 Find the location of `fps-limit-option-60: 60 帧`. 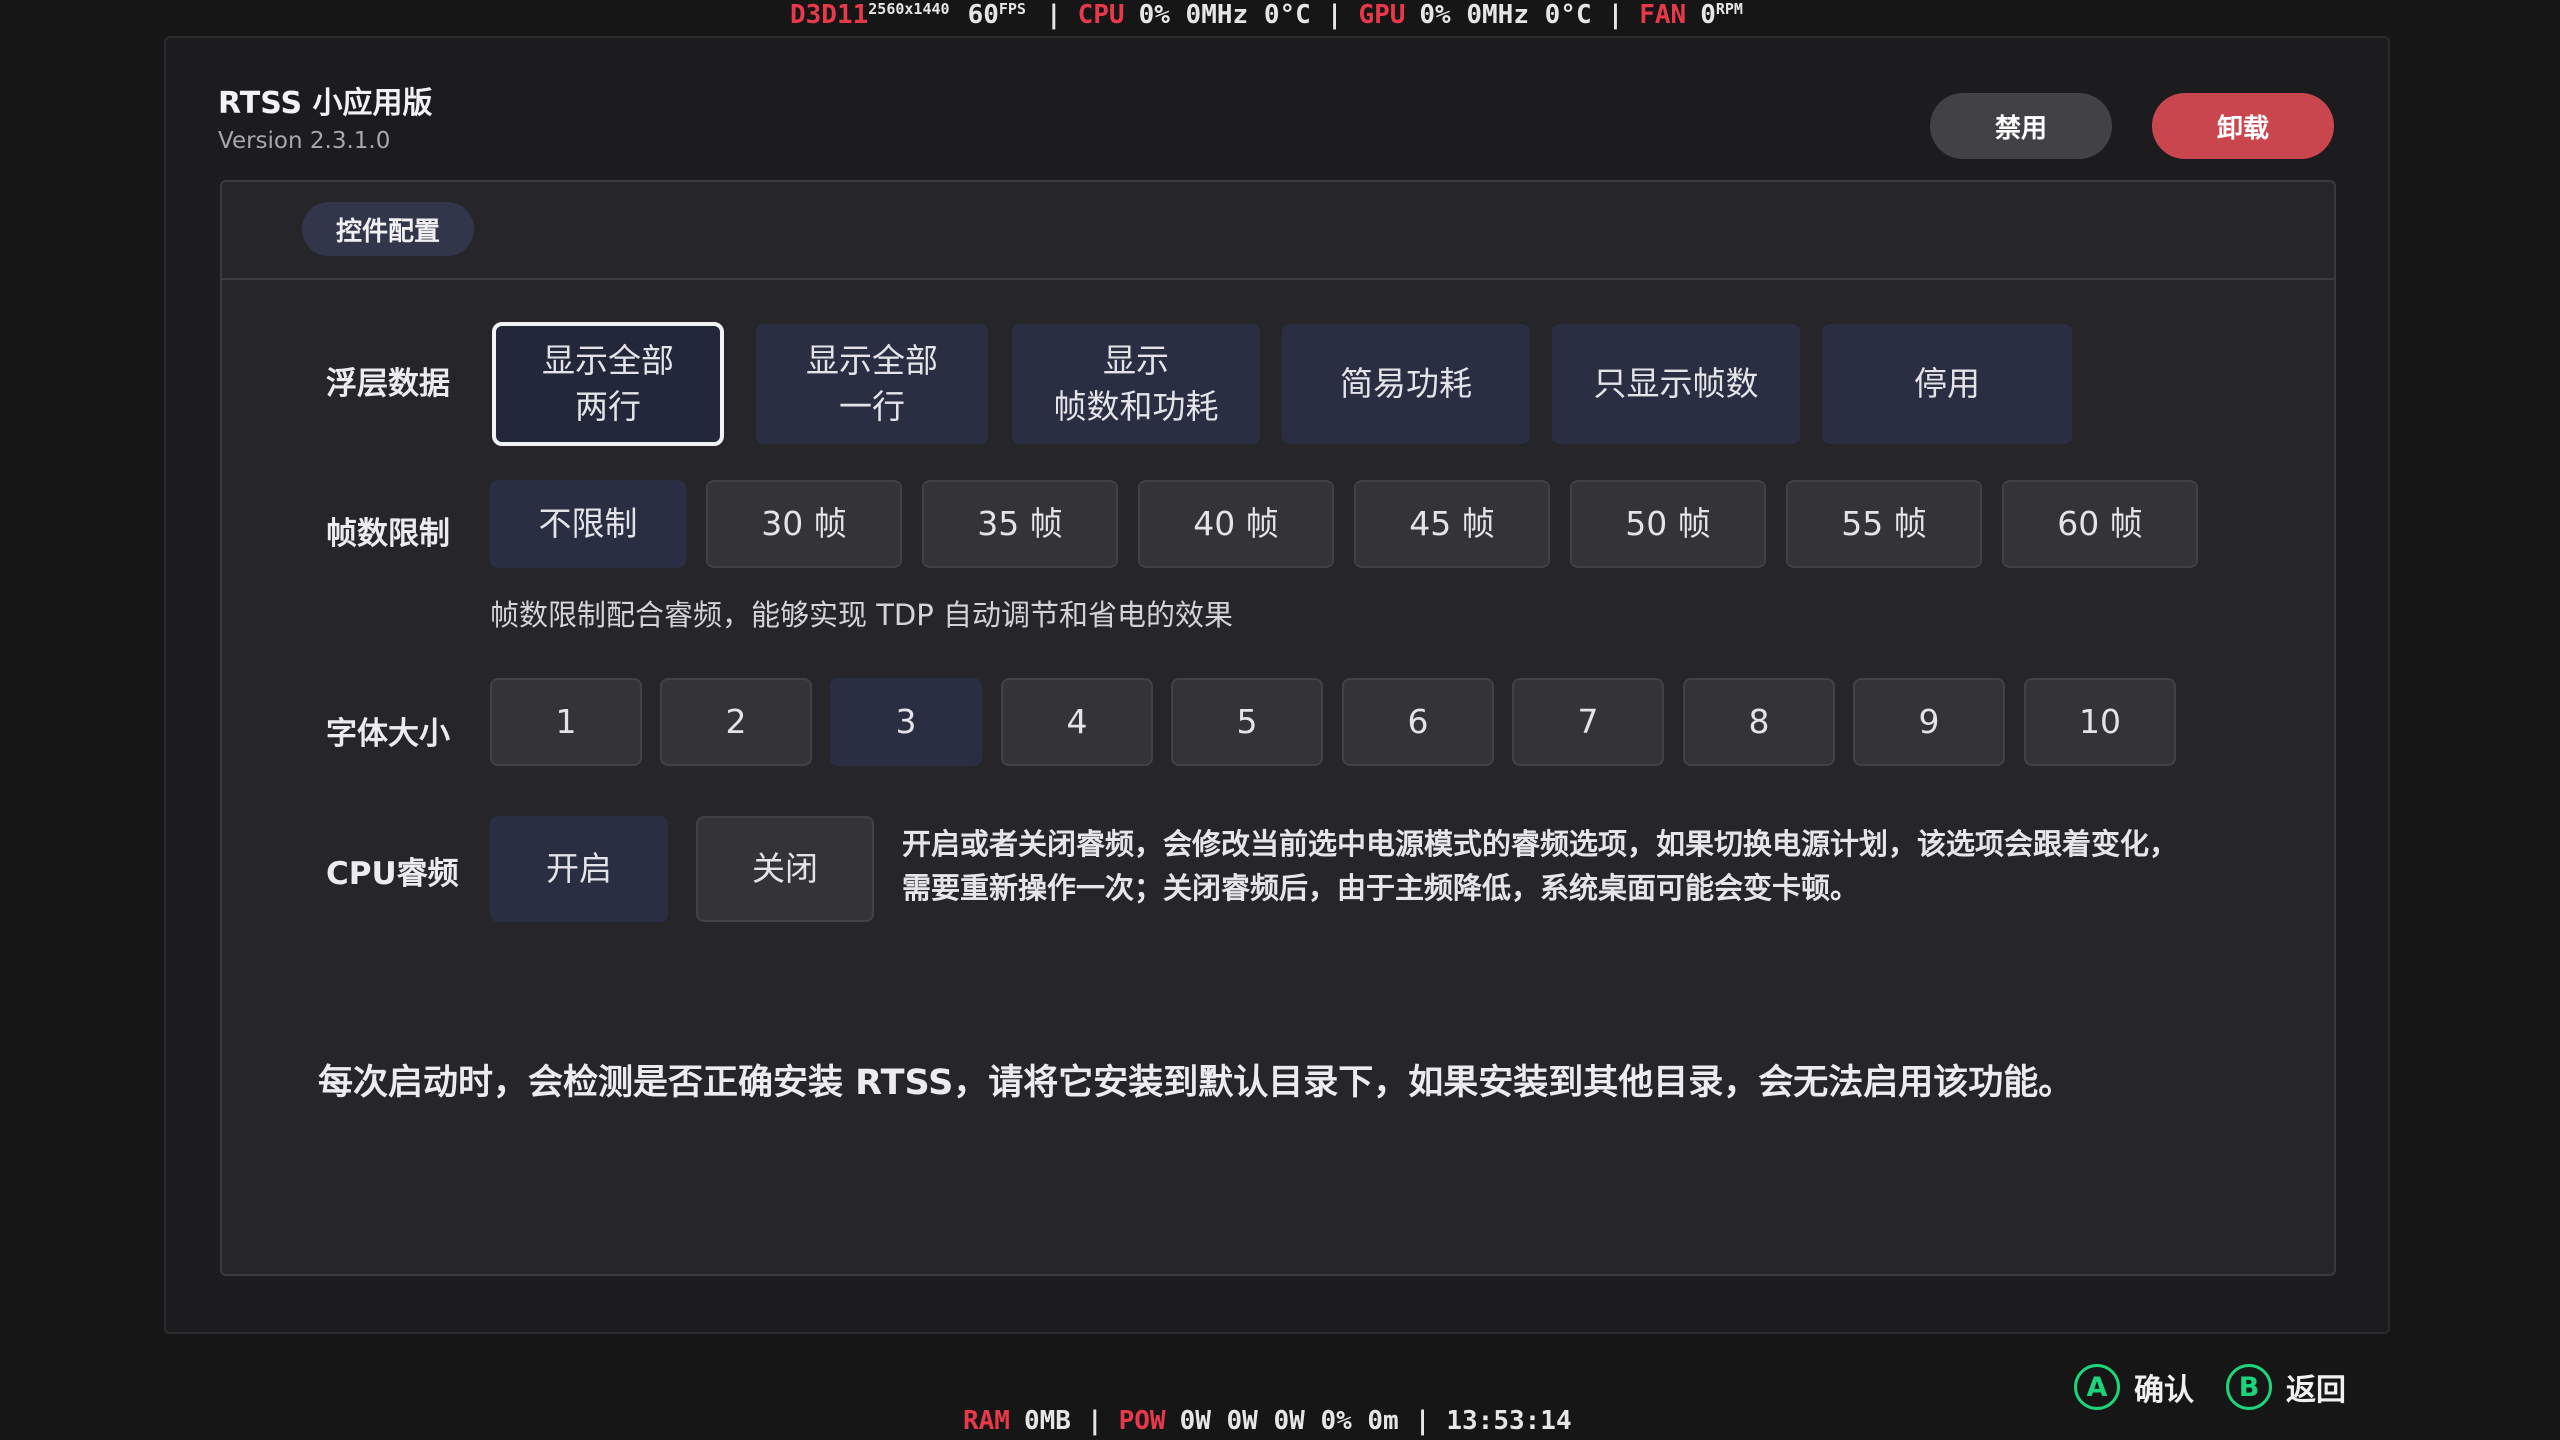

fps-limit-option-60: 60 帧 is located at coordinates (2100, 524).